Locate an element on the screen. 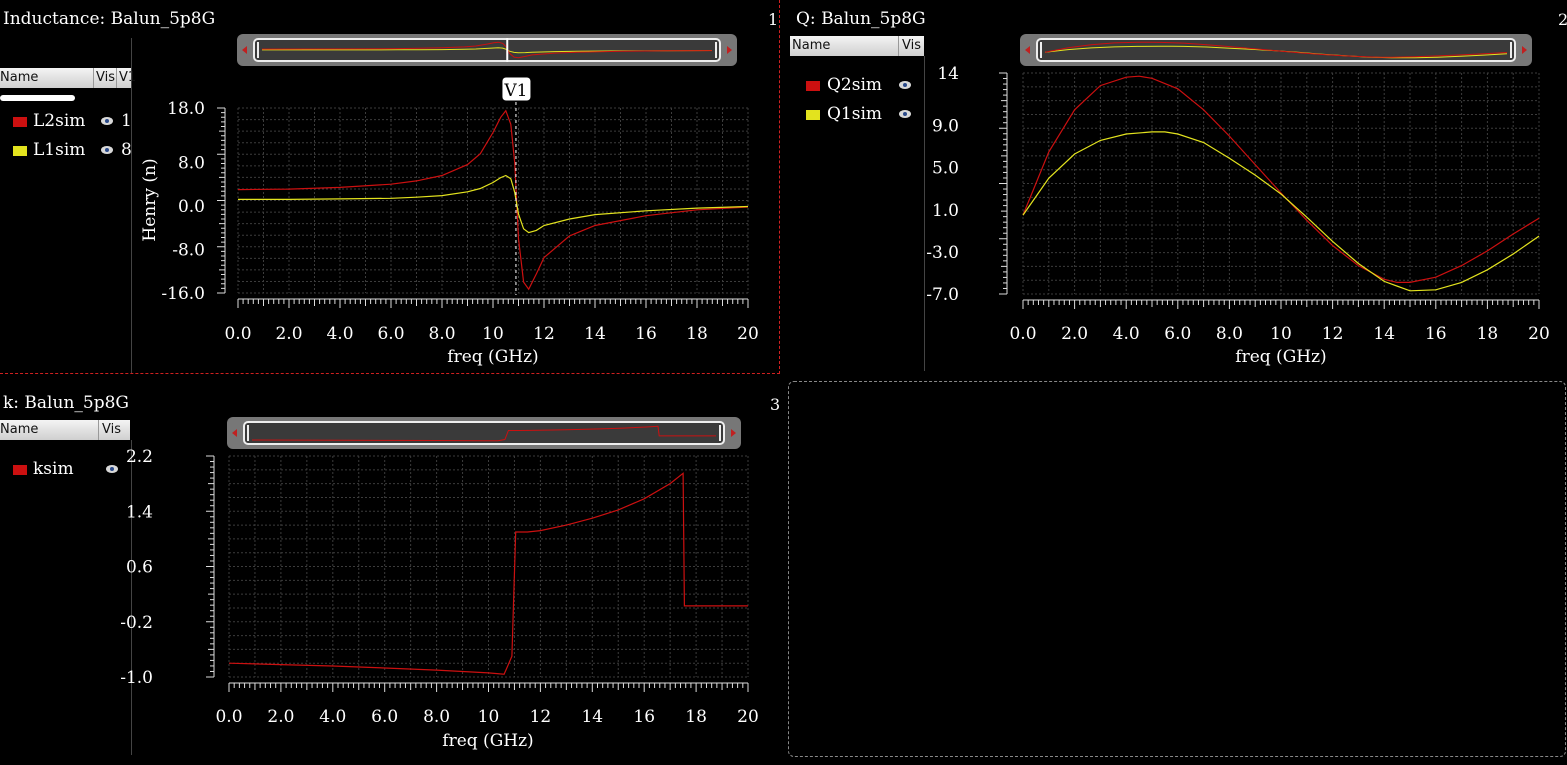 The height and width of the screenshot is (765, 1567). y-tick-label: 9.0 is located at coordinates (945, 127).